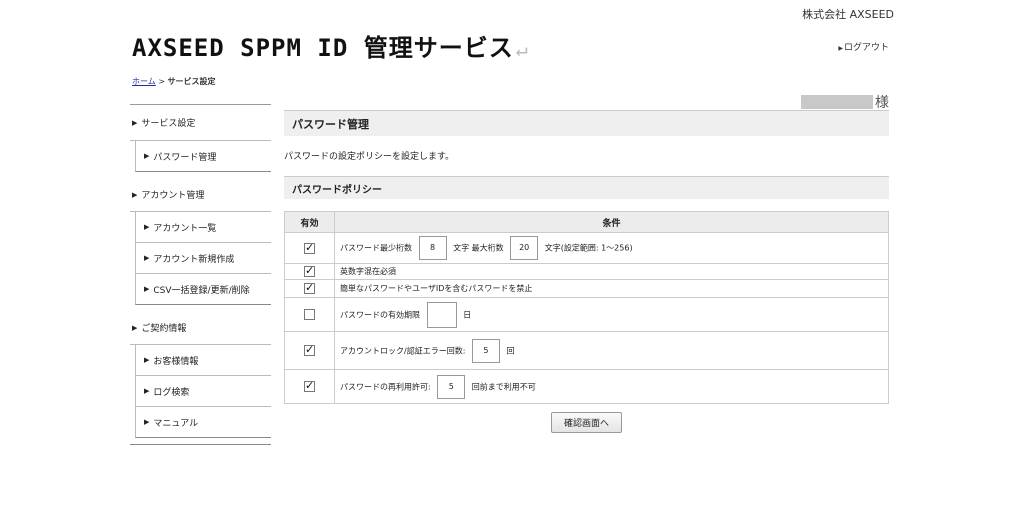 This screenshot has height=532, width=1024. What do you see at coordinates (309, 222) in the screenshot?
I see `column-header-enabled: 有効` at bounding box center [309, 222].